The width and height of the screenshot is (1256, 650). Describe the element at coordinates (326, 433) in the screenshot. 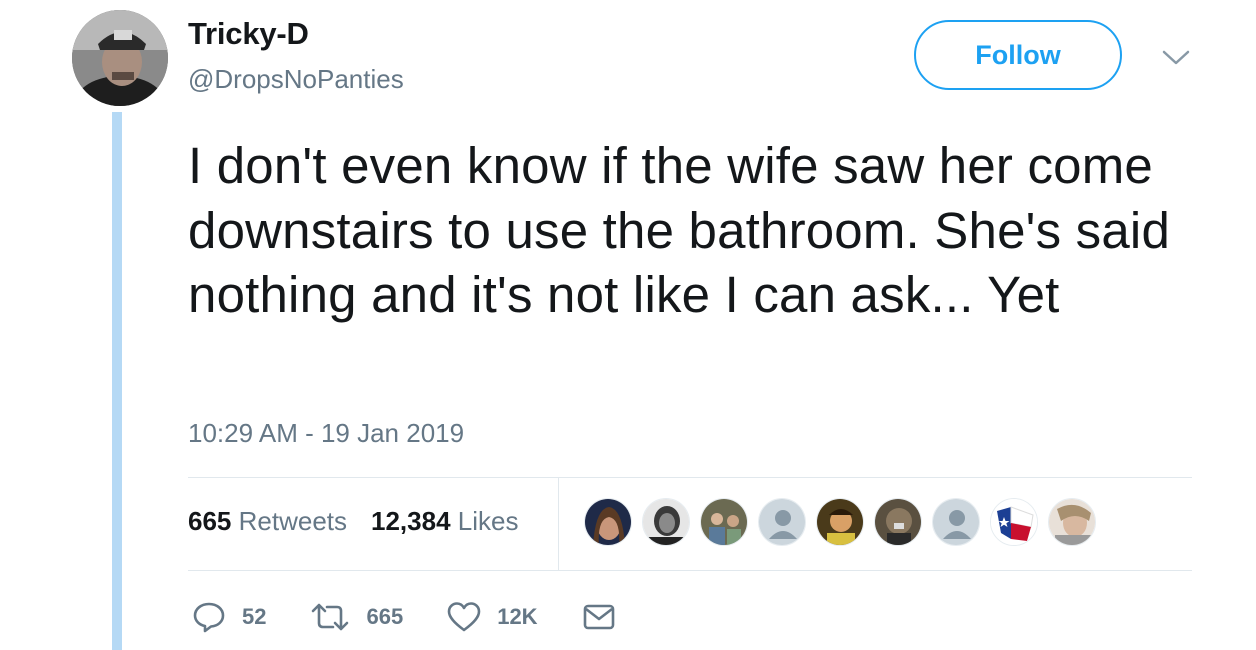

I see `tweet-timestamp: 10:29 AM - 19 Jan 2019` at that location.